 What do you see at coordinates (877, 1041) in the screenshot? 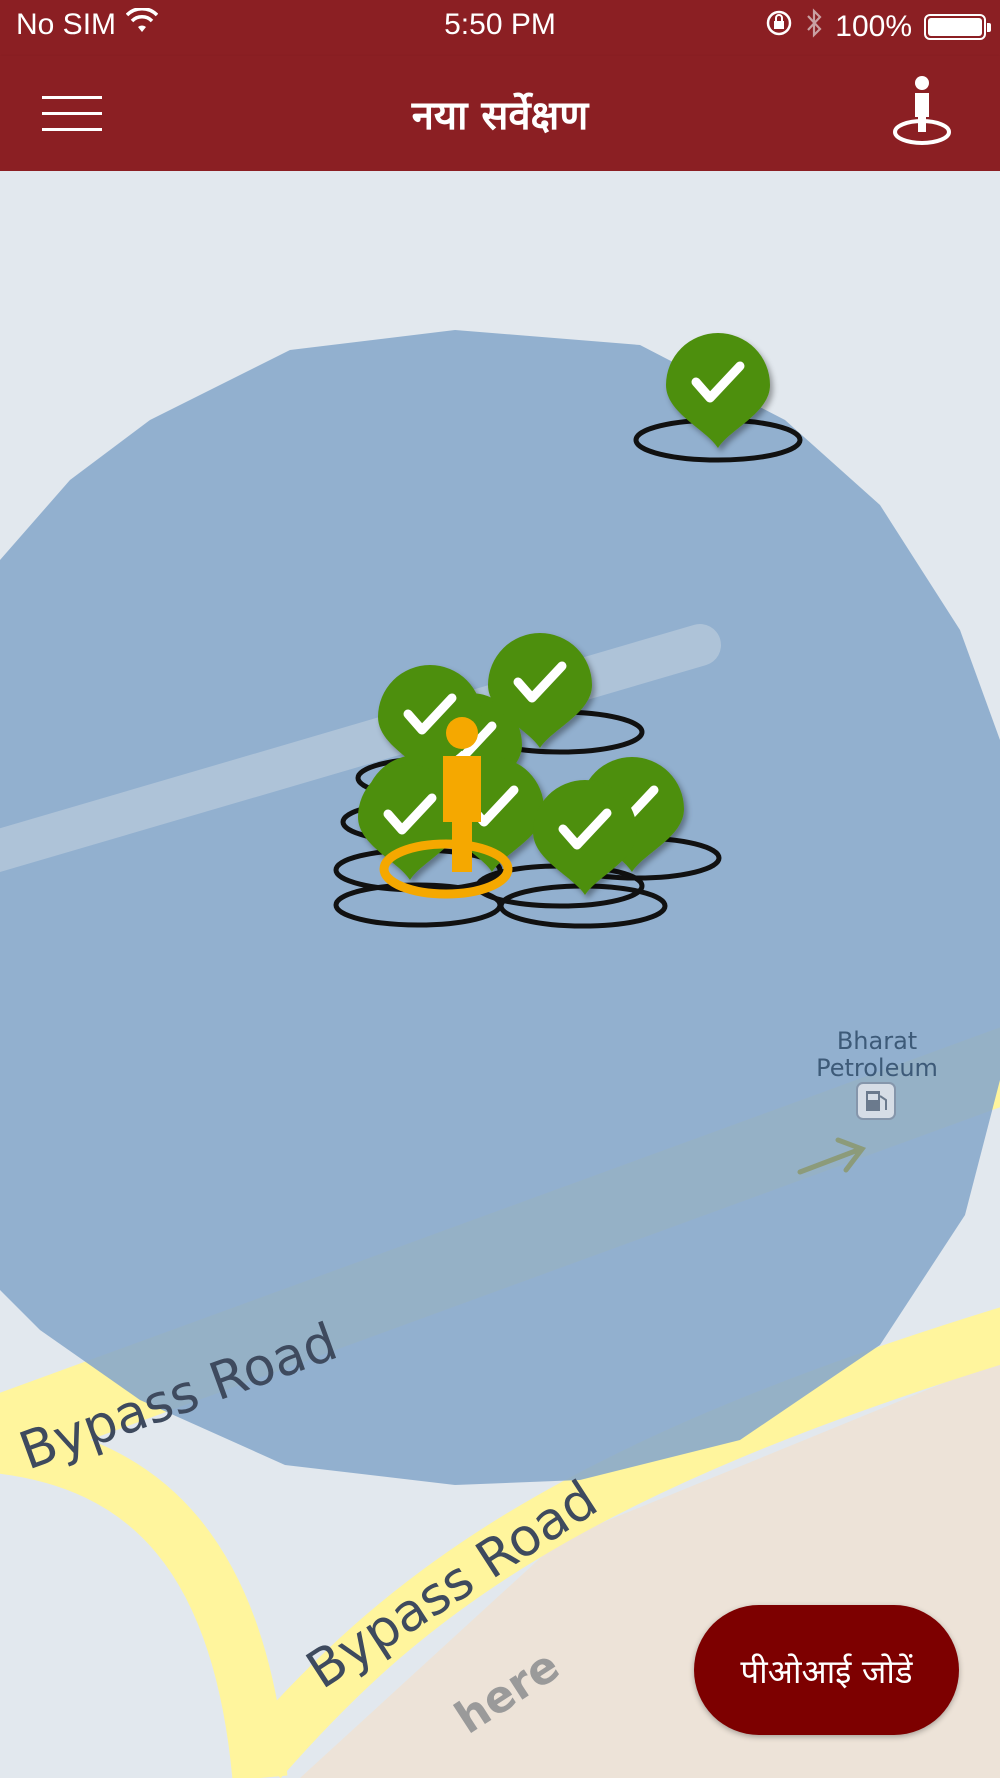
I see `poi-name-line1: Bharat` at bounding box center [877, 1041].